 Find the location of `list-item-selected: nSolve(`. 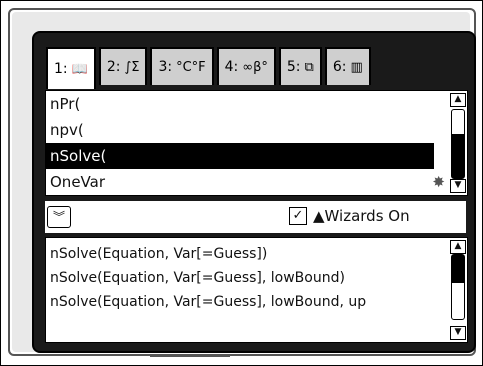

list-item-selected: nSolve( is located at coordinates (240, 156).